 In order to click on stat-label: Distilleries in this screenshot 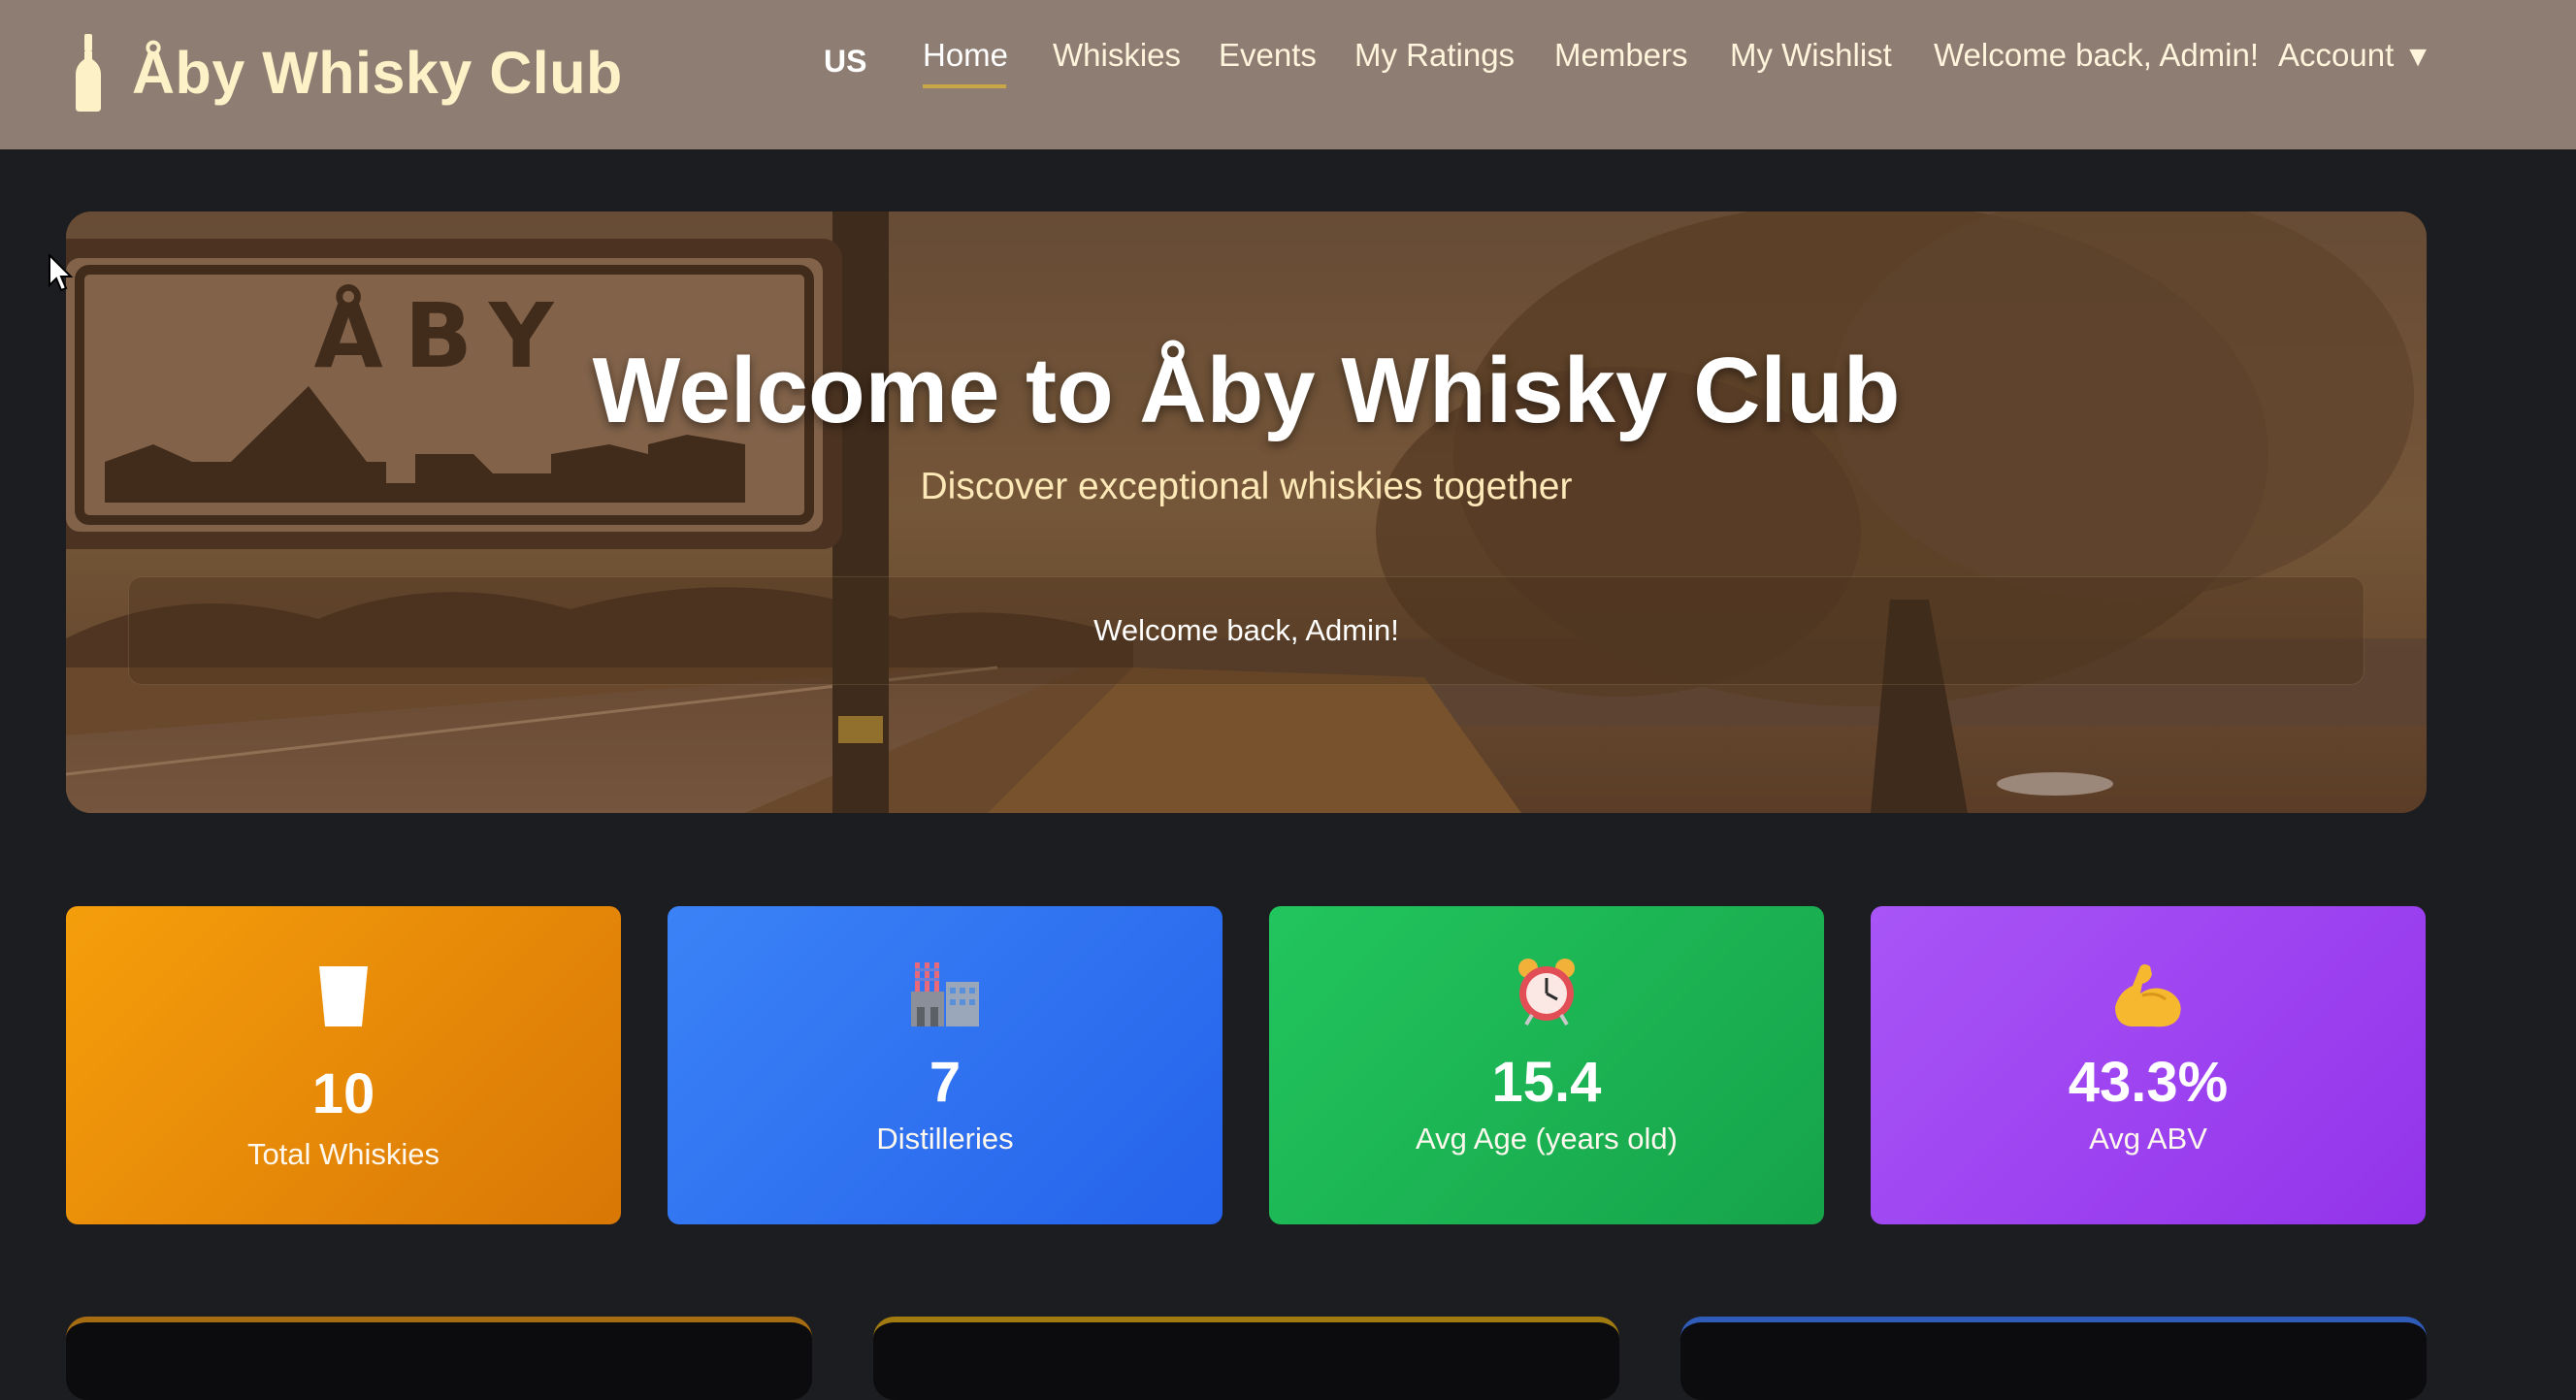, I will do `click(945, 1139)`.